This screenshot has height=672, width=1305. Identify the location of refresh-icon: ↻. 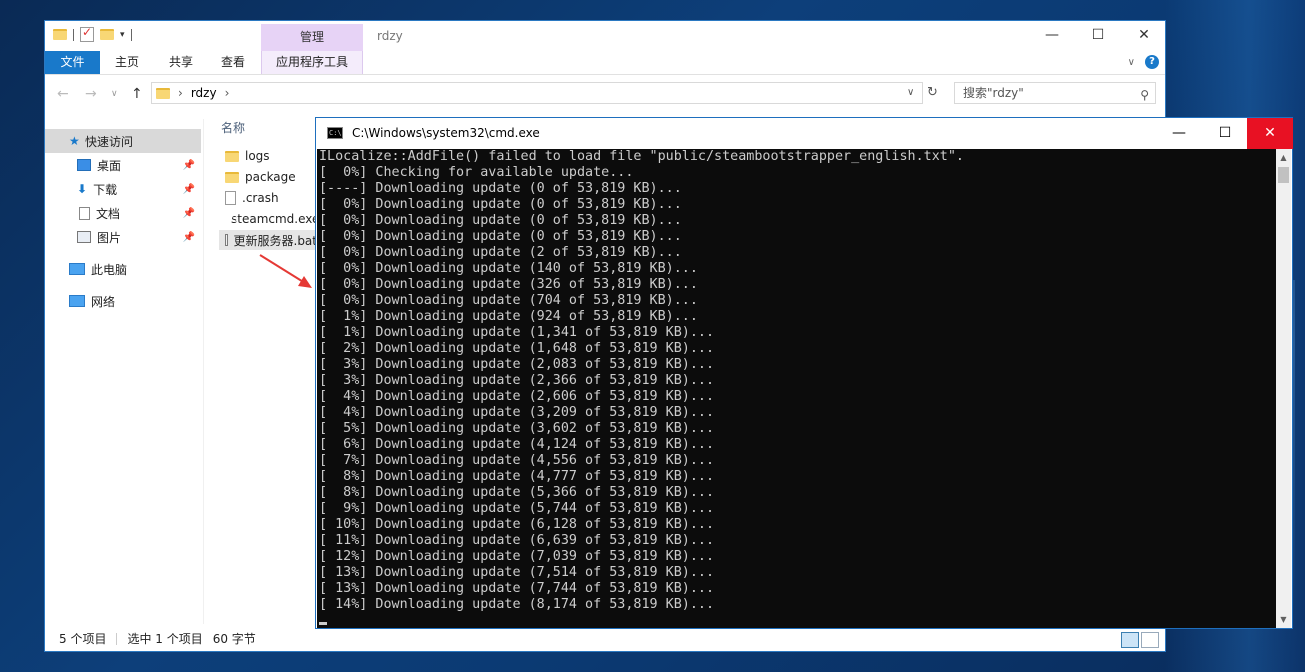
(932, 92).